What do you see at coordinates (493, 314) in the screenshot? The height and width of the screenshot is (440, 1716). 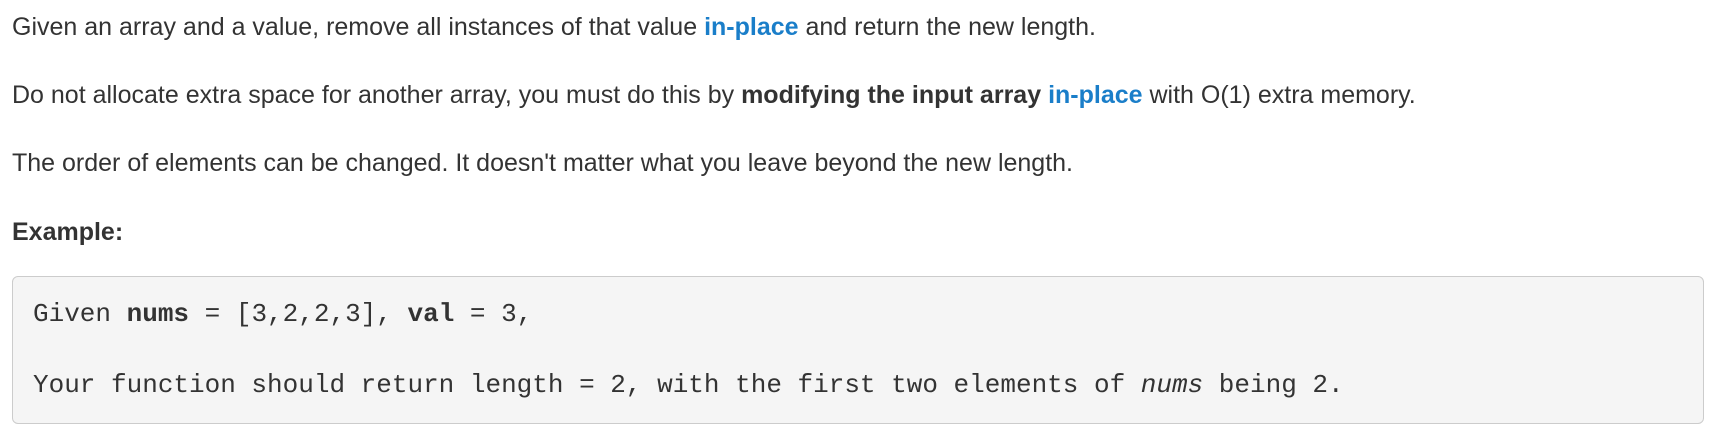 I see `code-text: = 3,` at bounding box center [493, 314].